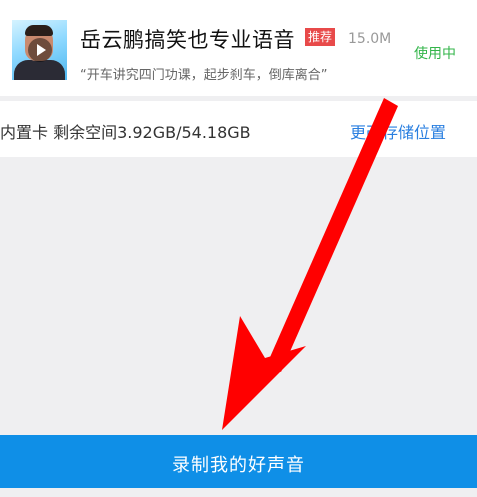 The image size is (477, 497). Describe the element at coordinates (398, 131) in the screenshot. I see `change-storage-link: 更改存储位置` at that location.